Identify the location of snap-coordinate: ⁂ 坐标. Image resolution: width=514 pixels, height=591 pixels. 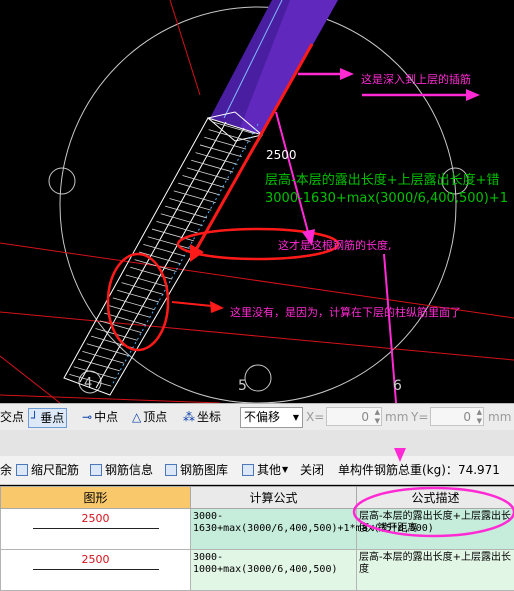
(202, 417).